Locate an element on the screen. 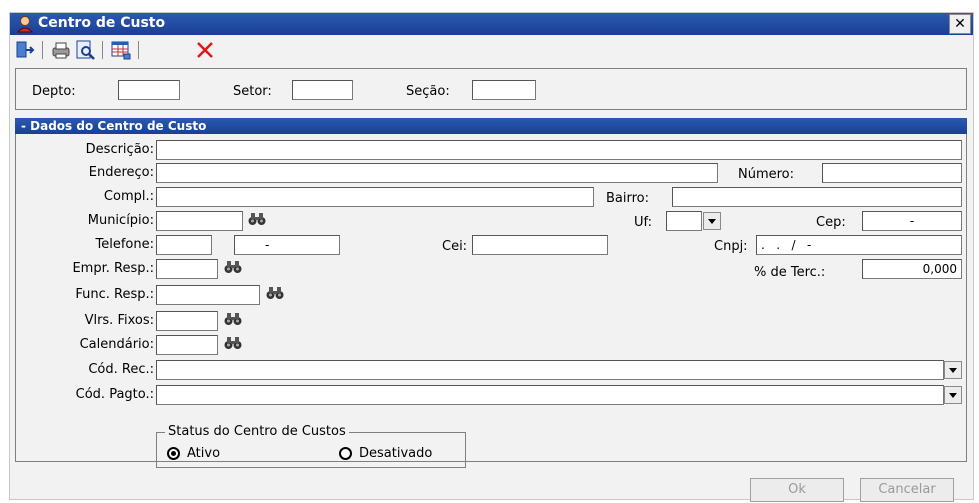  calendario-input is located at coordinates (187, 345).